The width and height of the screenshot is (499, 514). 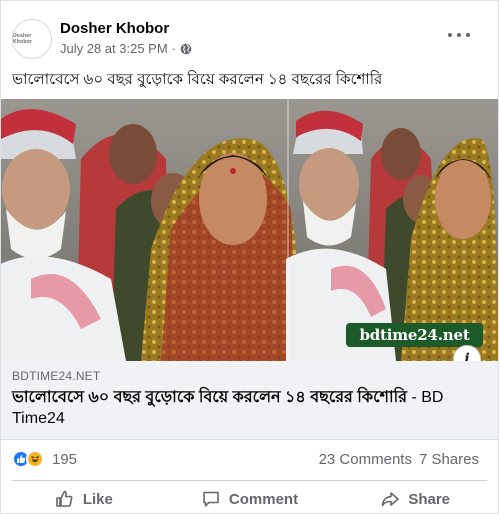 I want to click on shares-count-link: 7 Shares, so click(x=449, y=459).